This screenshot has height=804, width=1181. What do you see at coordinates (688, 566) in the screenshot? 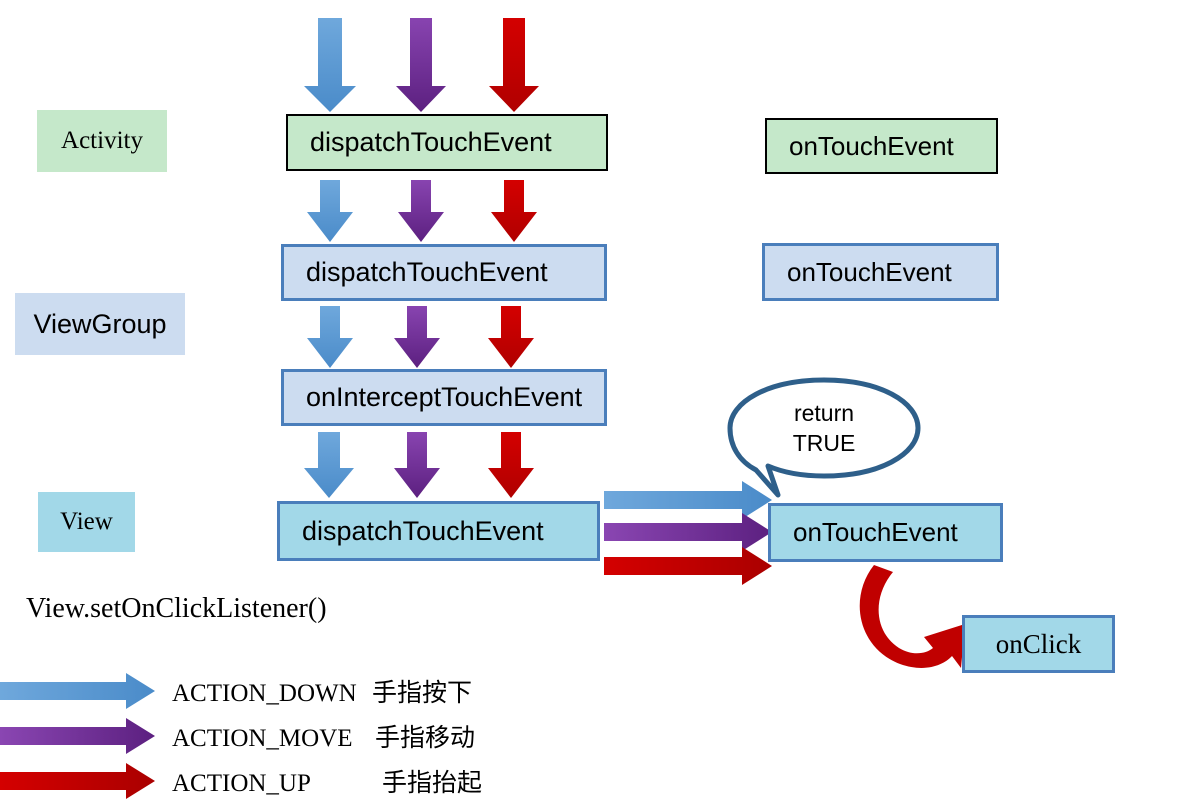
I see `arrow-right-action-up` at bounding box center [688, 566].